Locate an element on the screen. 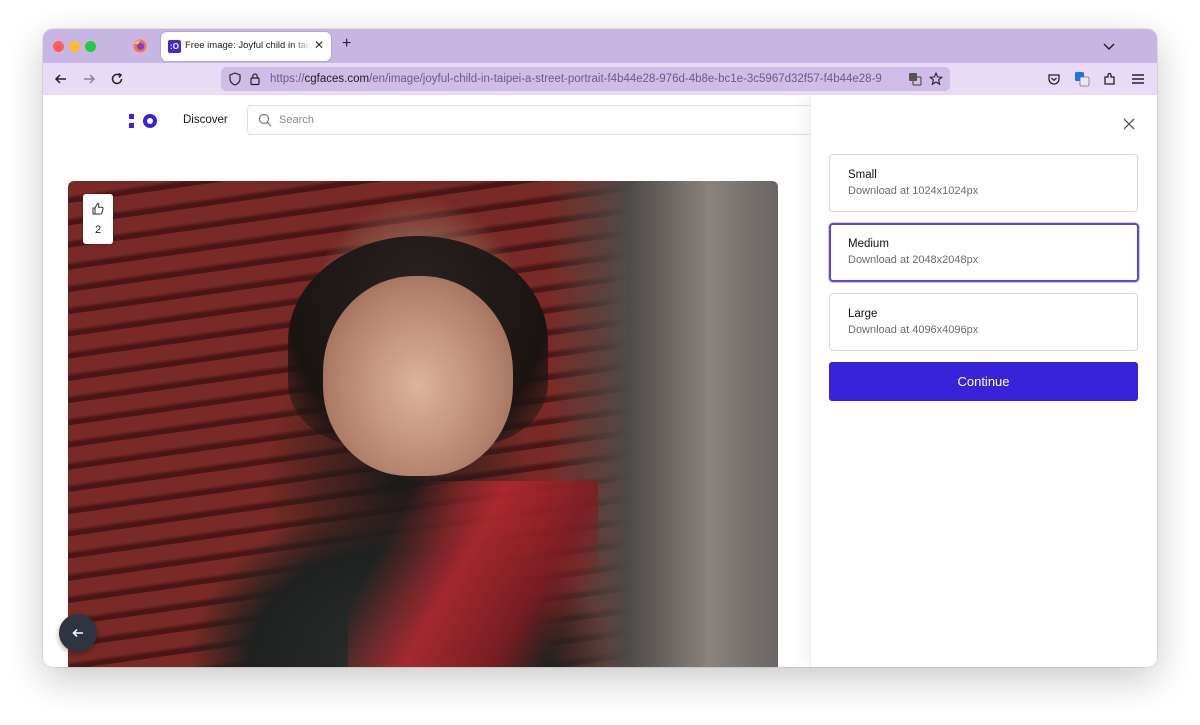  new-tab-icon: + is located at coordinates (346, 44).